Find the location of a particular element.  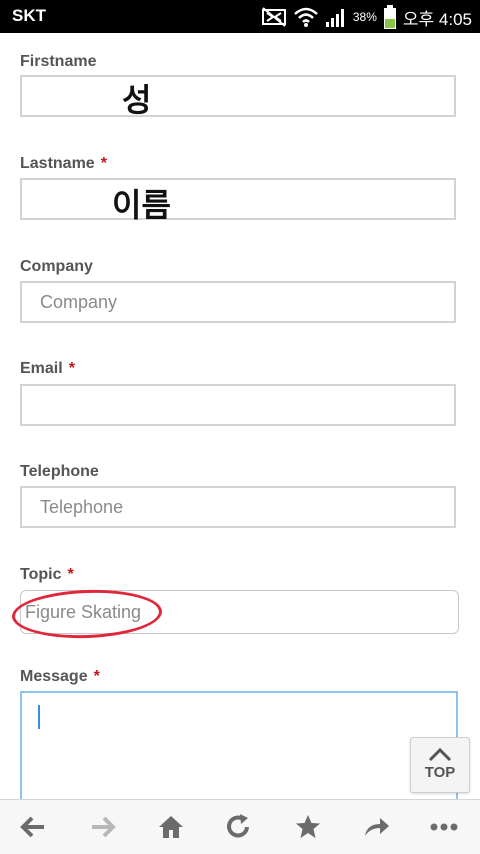

browser-toolbar is located at coordinates (240, 826).